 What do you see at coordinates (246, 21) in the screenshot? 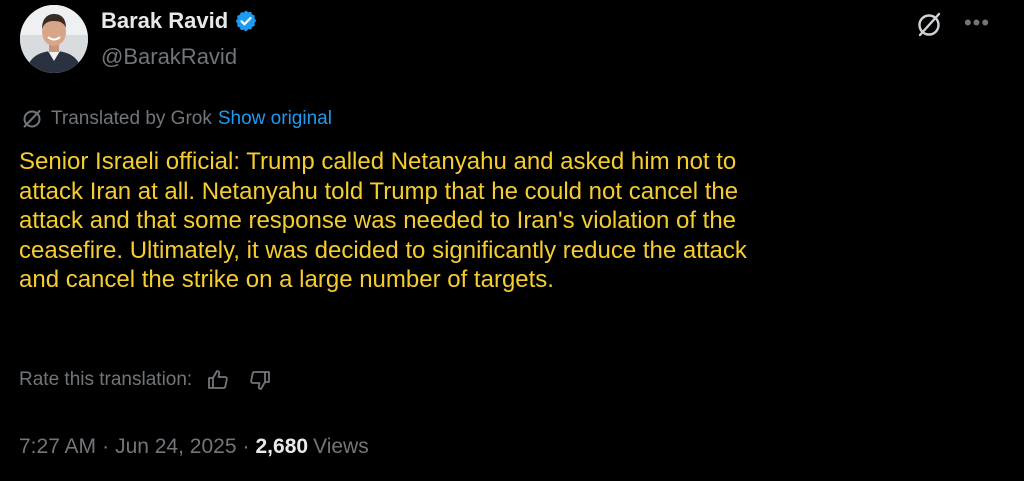
I see `verified-badge-icon` at bounding box center [246, 21].